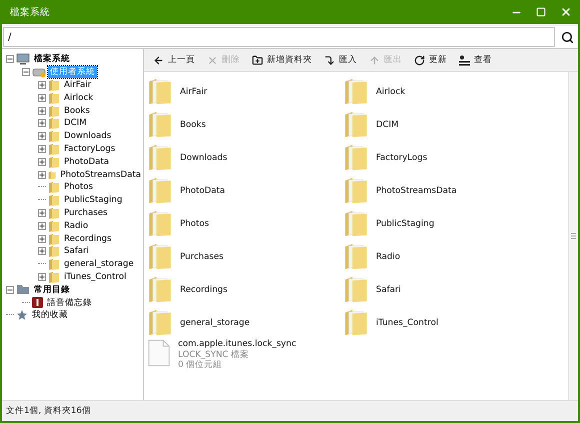  I want to click on import-arrow-icon, so click(329, 60).